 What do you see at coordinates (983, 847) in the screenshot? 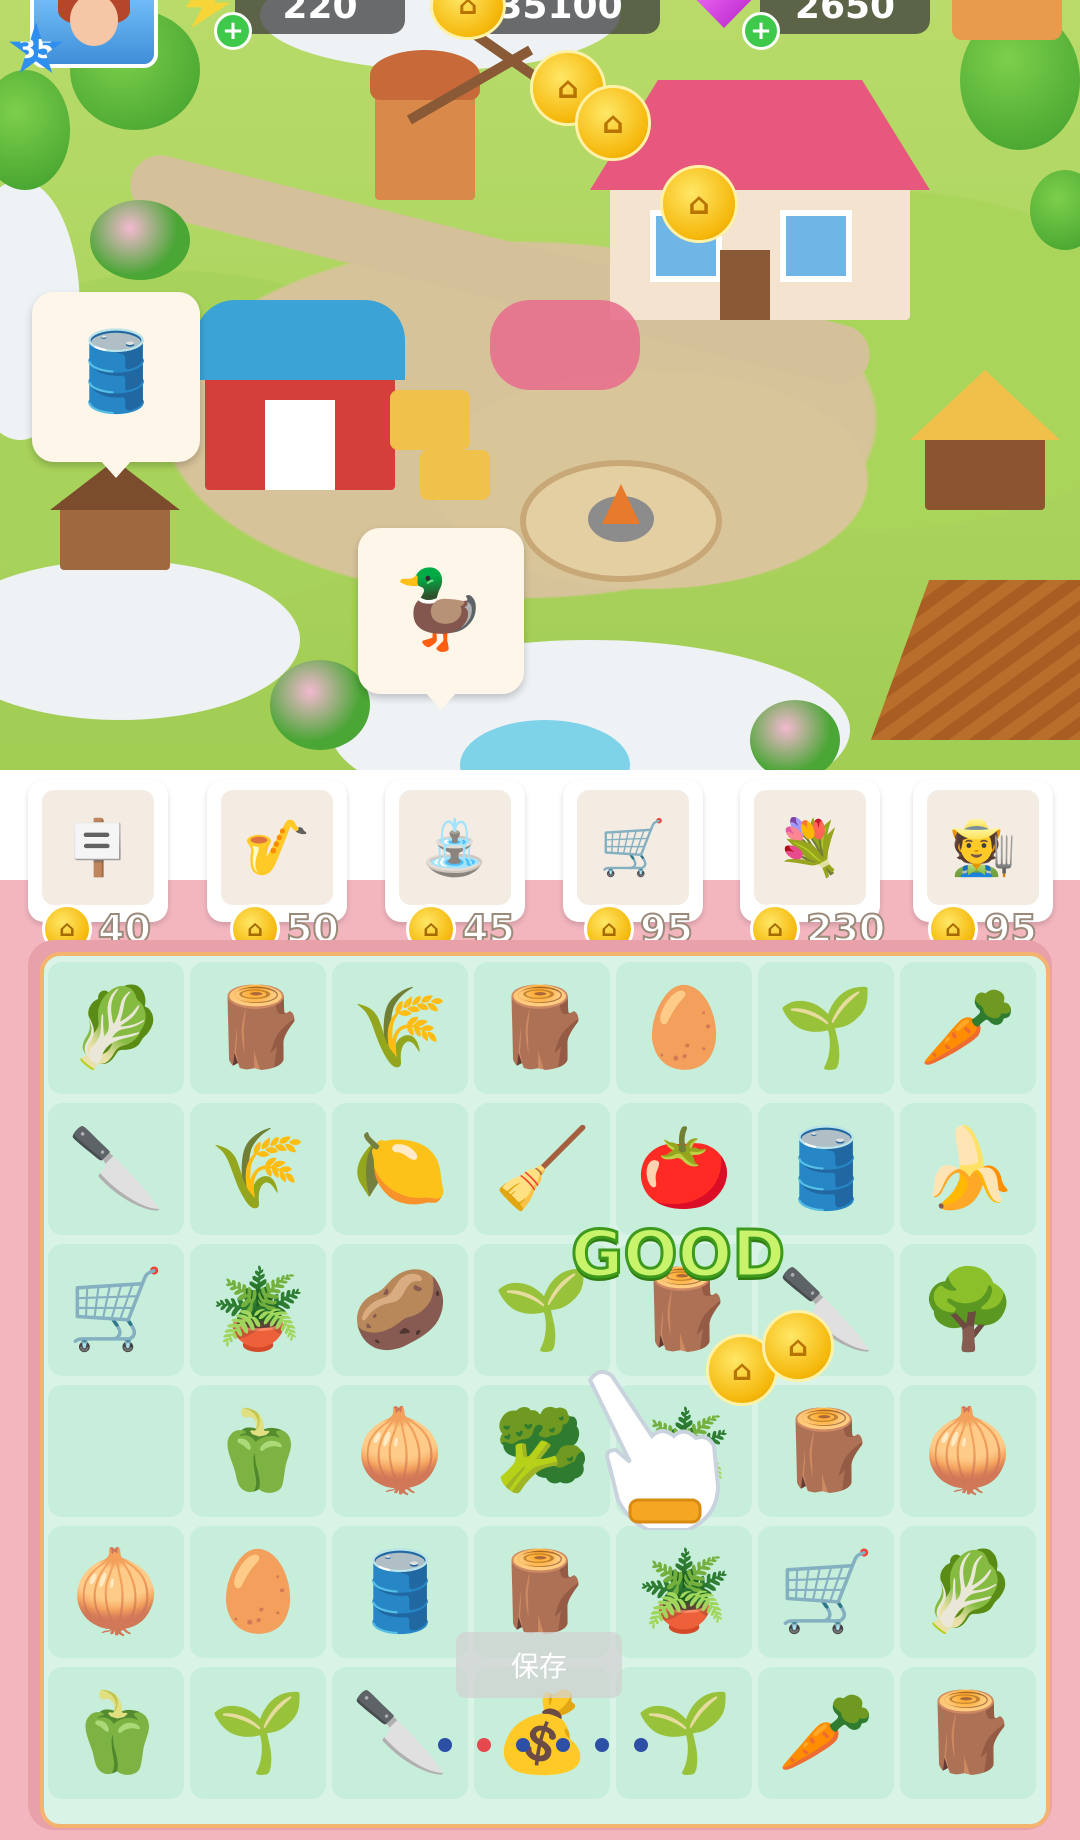
I see `scarecrow-icon: 🧑‍🌾` at bounding box center [983, 847].